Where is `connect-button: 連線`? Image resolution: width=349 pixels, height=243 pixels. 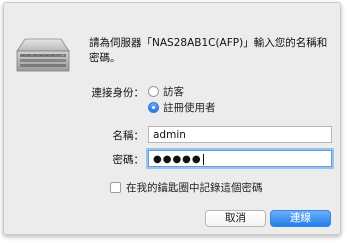
connect-button: 連線 is located at coordinates (300, 218).